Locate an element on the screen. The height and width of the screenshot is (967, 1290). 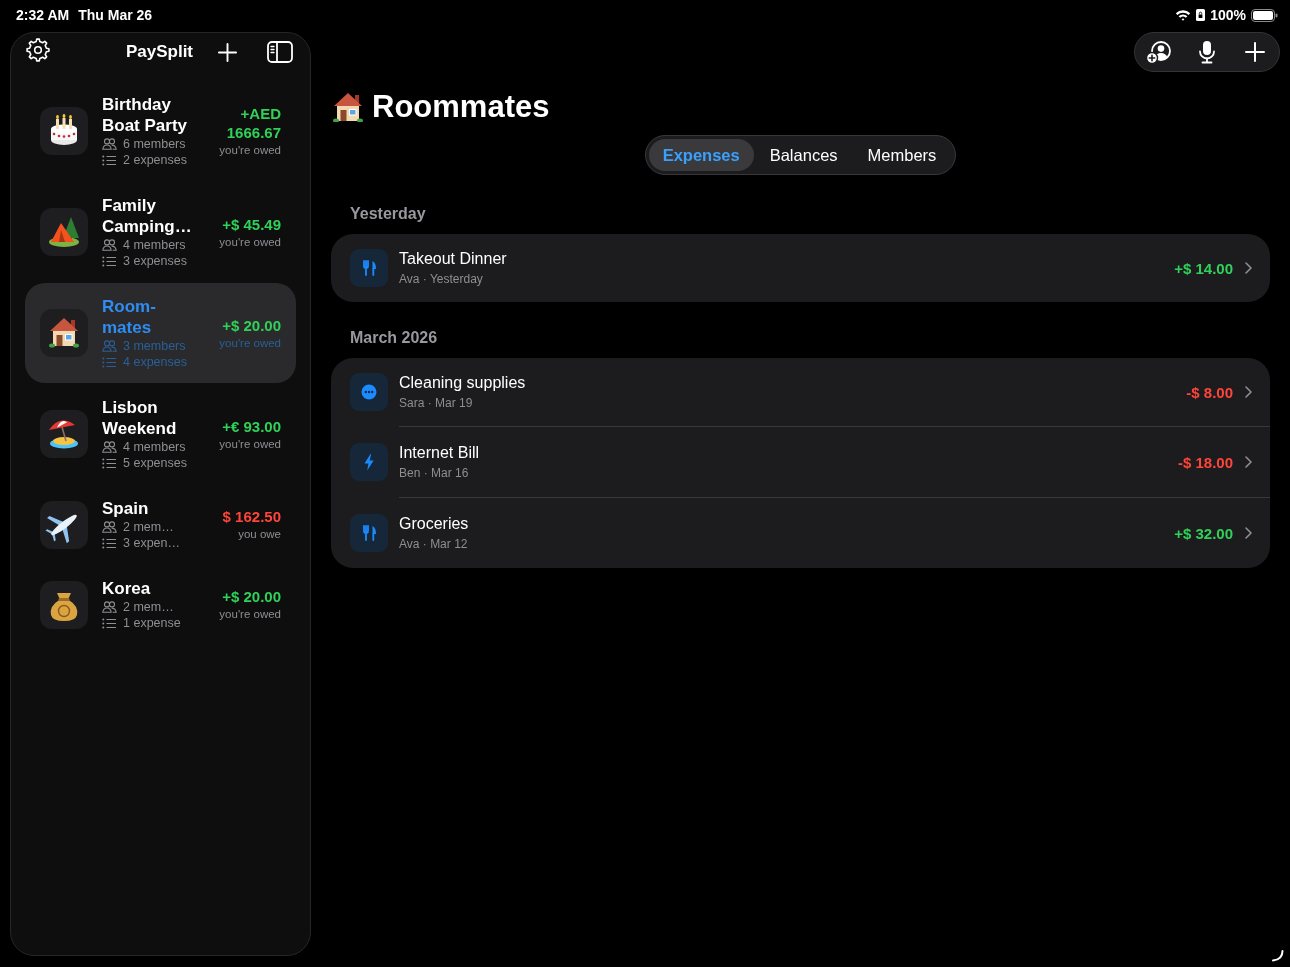
battery-percentage: 100% is located at coordinates (1228, 15).